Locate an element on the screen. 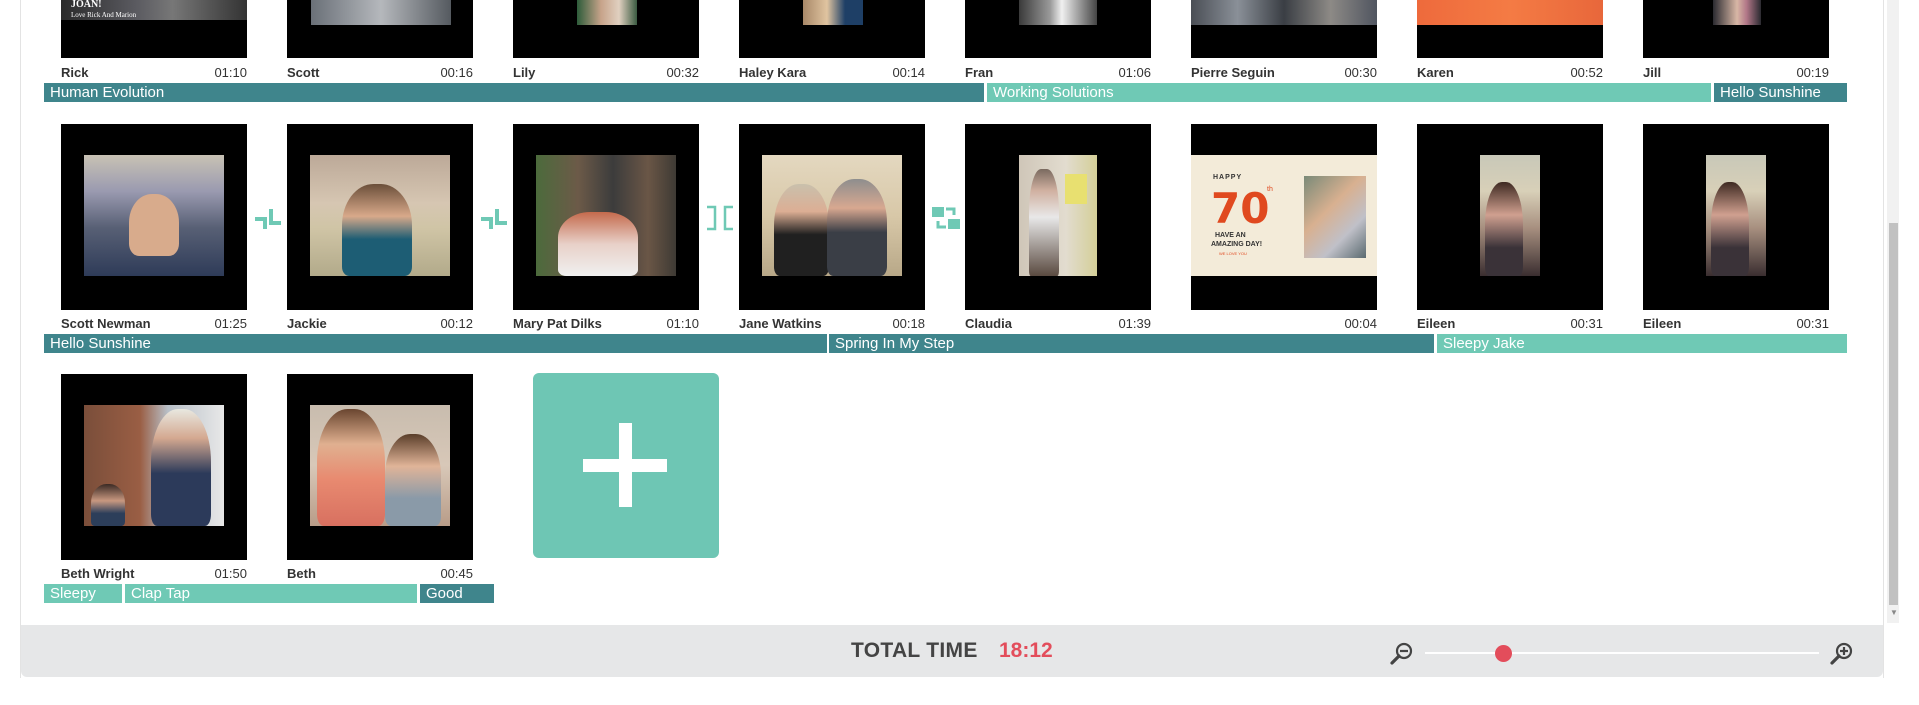 The height and width of the screenshot is (705, 1919). music-track: Good is located at coordinates (457, 593).